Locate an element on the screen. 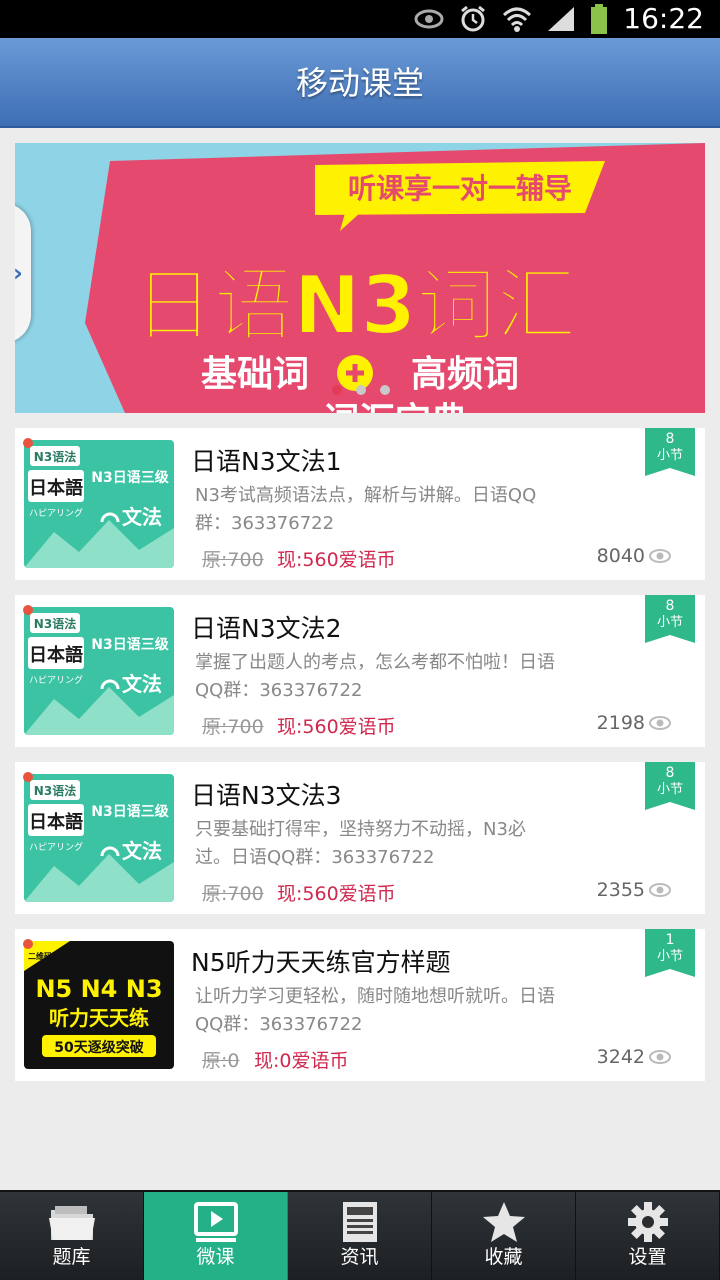 Image resolution: width=720 pixels, height=1280 pixels. status-icons is located at coordinates (511, 19).